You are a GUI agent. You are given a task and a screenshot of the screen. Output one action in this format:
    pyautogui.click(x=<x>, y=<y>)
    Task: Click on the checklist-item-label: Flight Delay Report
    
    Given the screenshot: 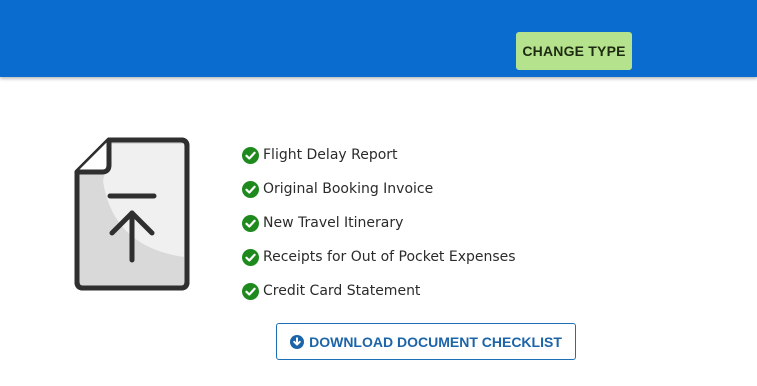 What is the action you would take?
    pyautogui.click(x=330, y=155)
    